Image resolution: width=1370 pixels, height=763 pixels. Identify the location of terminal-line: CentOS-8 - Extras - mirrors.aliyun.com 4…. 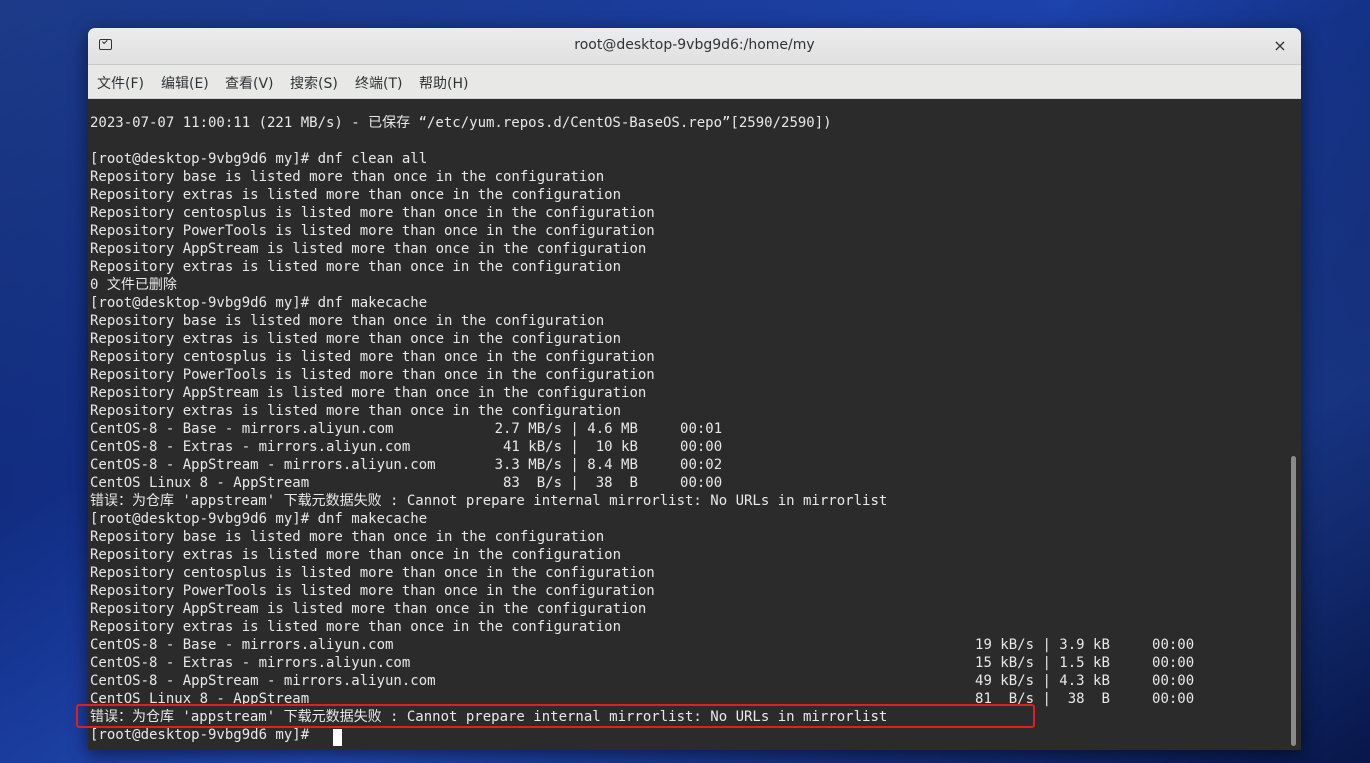
(406, 447).